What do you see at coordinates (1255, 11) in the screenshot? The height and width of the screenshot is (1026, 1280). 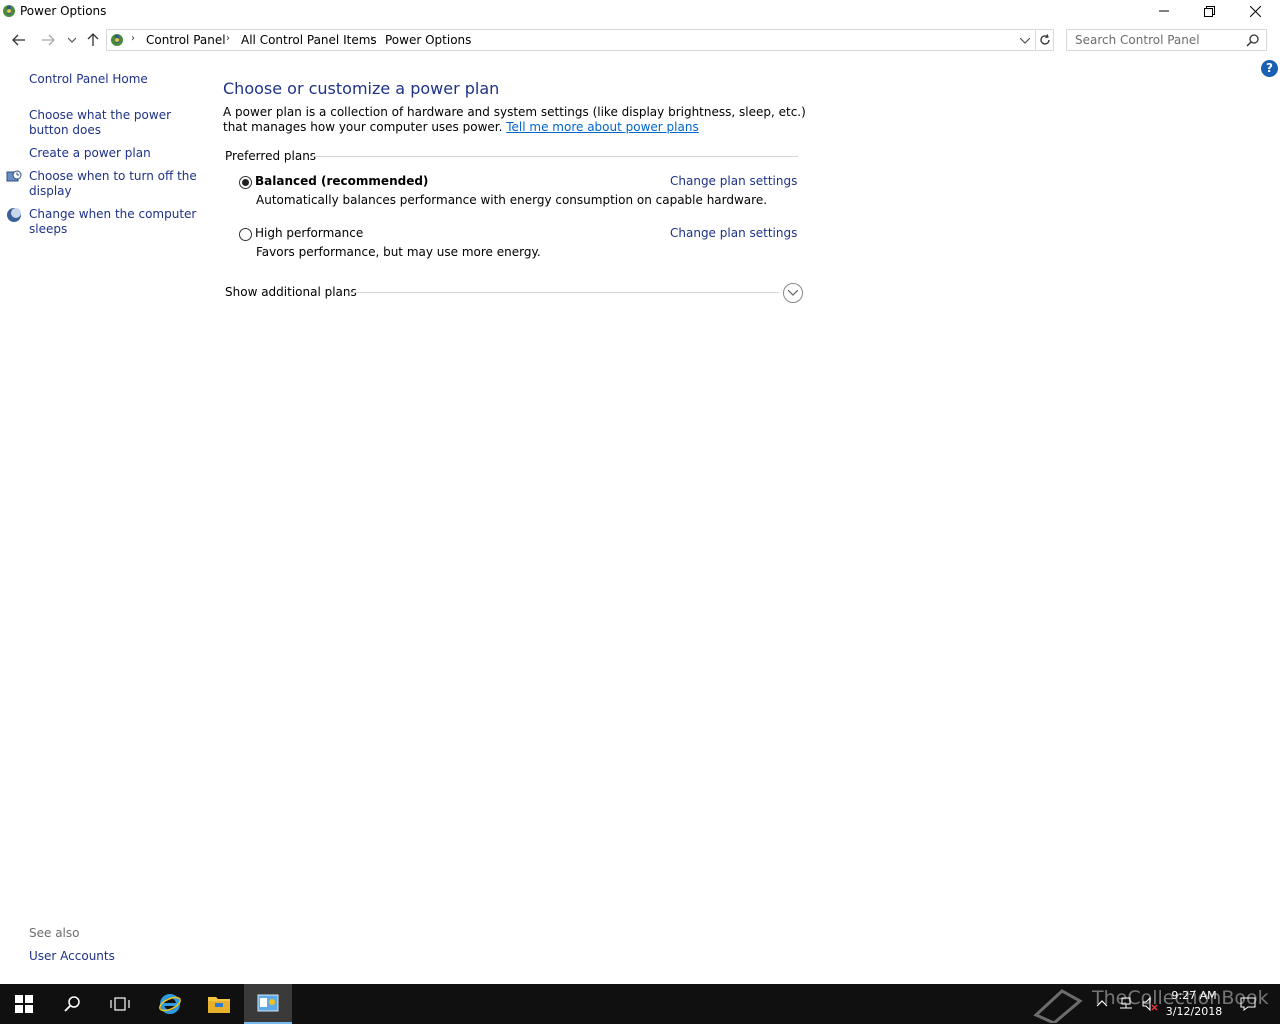 I see `close-button` at bounding box center [1255, 11].